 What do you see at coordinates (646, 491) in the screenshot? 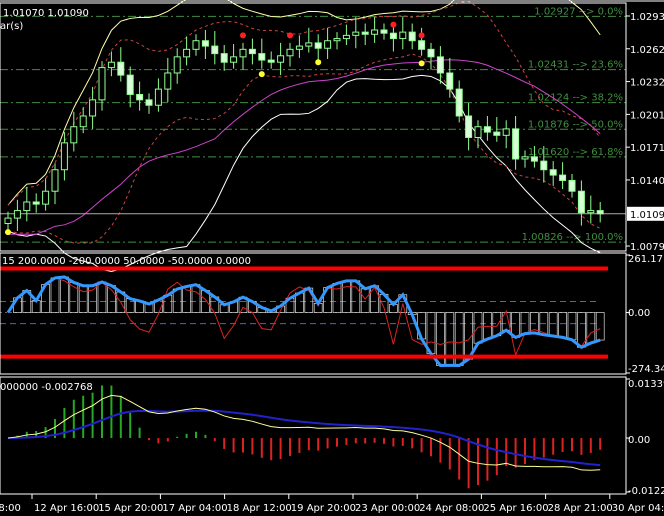
I see `macd-axis-label: -0.01223` at bounding box center [646, 491].